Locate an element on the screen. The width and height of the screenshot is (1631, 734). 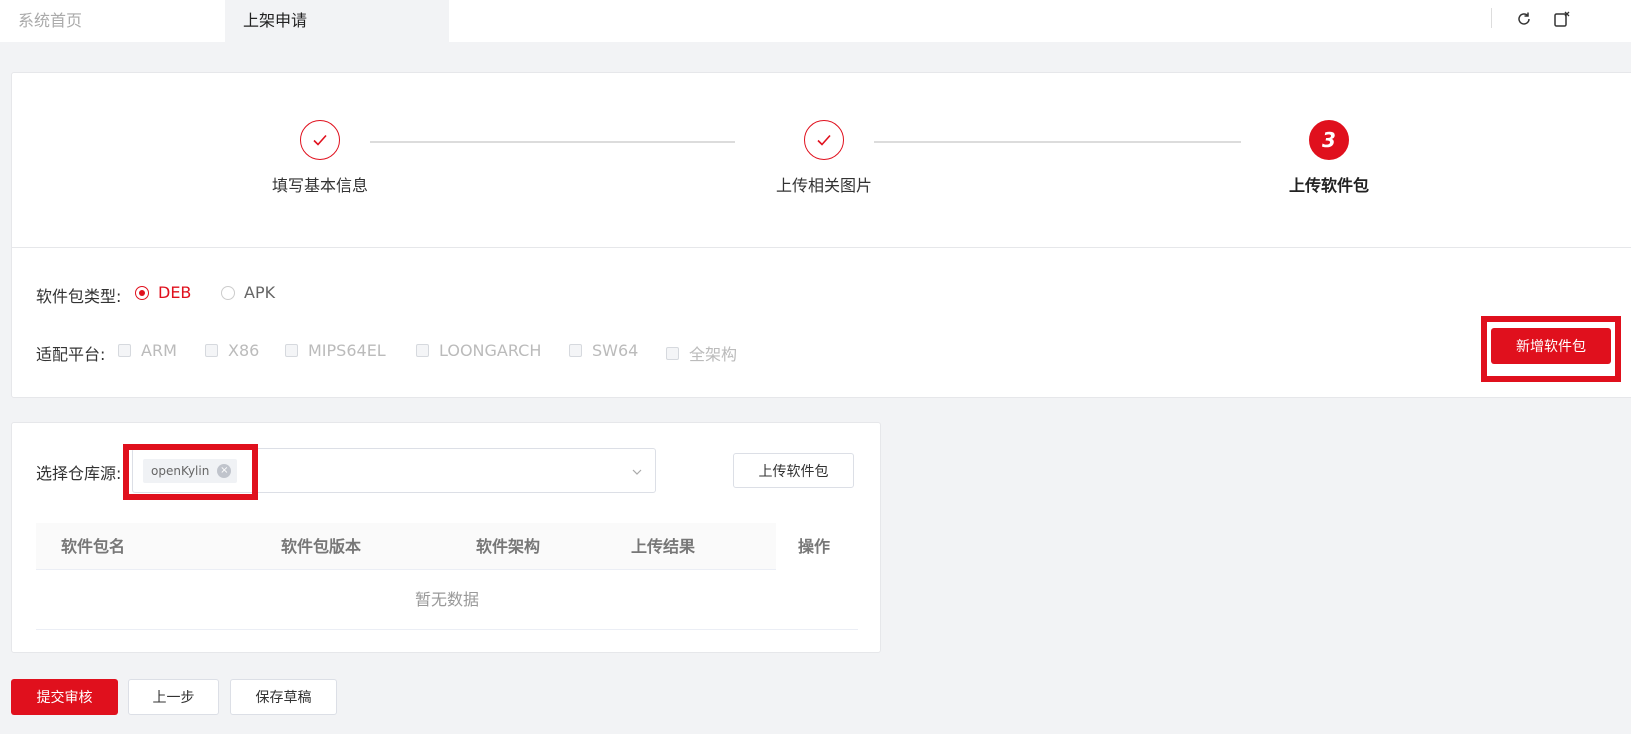
close-tab-icon is located at coordinates (1562, 19).